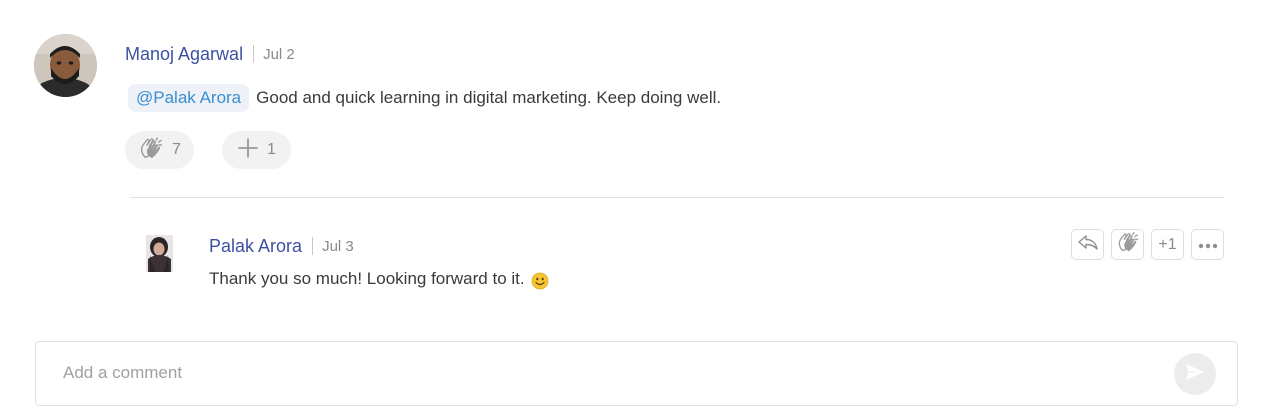  Describe the element at coordinates (338, 246) in the screenshot. I see `reply-date: Jul 3` at that location.